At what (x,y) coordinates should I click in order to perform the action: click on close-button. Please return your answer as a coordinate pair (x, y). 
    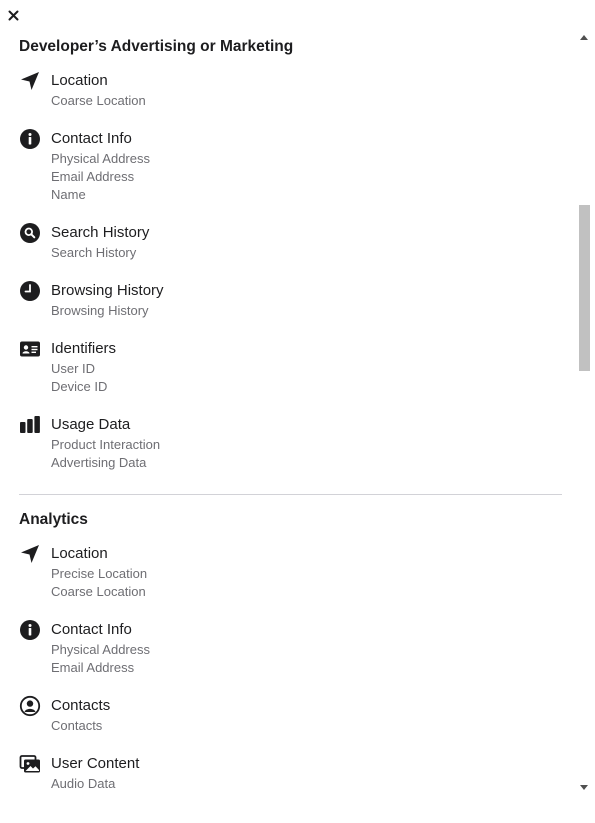
    Looking at the image, I should click on (13, 15).